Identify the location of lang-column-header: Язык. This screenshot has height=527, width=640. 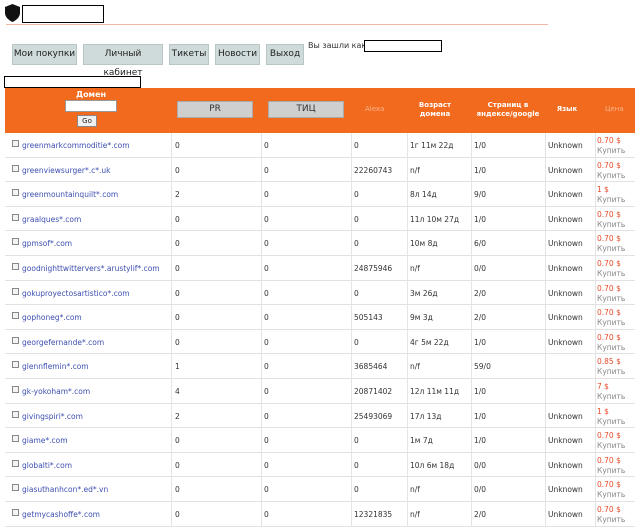
(567, 109).